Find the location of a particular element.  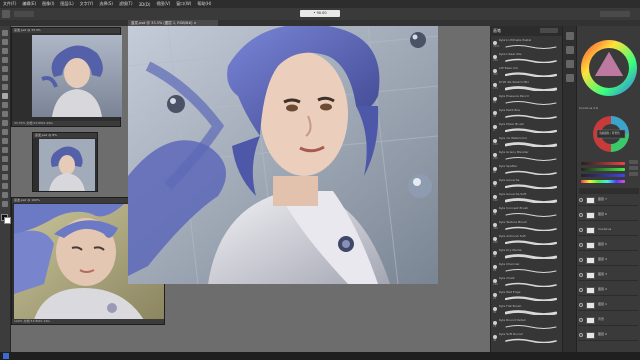

start-icon is located at coordinates (6, 356).